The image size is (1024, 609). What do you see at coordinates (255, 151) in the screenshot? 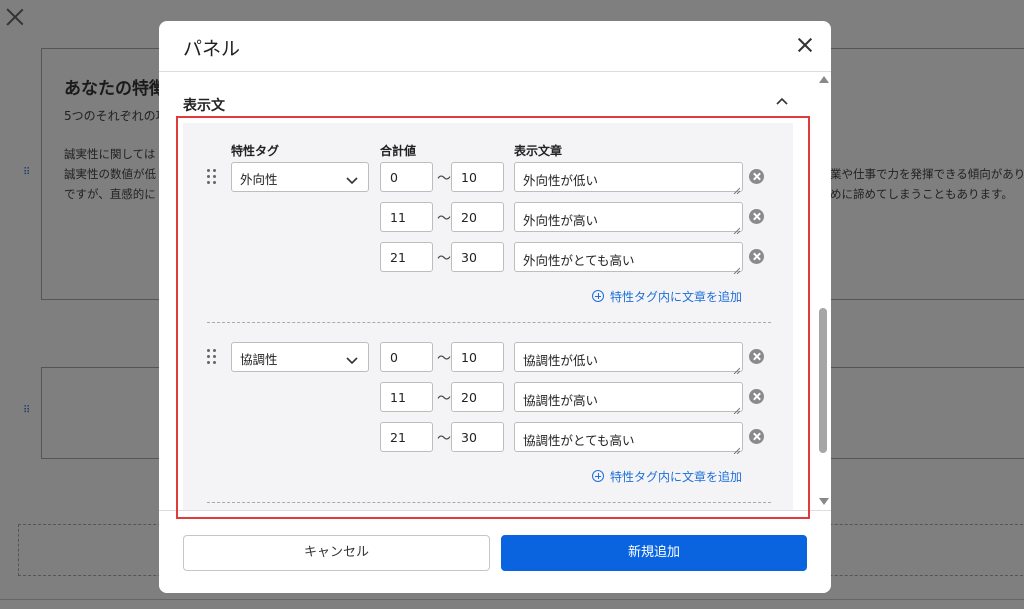
I see `column-header-tag: 特性タグ` at bounding box center [255, 151].